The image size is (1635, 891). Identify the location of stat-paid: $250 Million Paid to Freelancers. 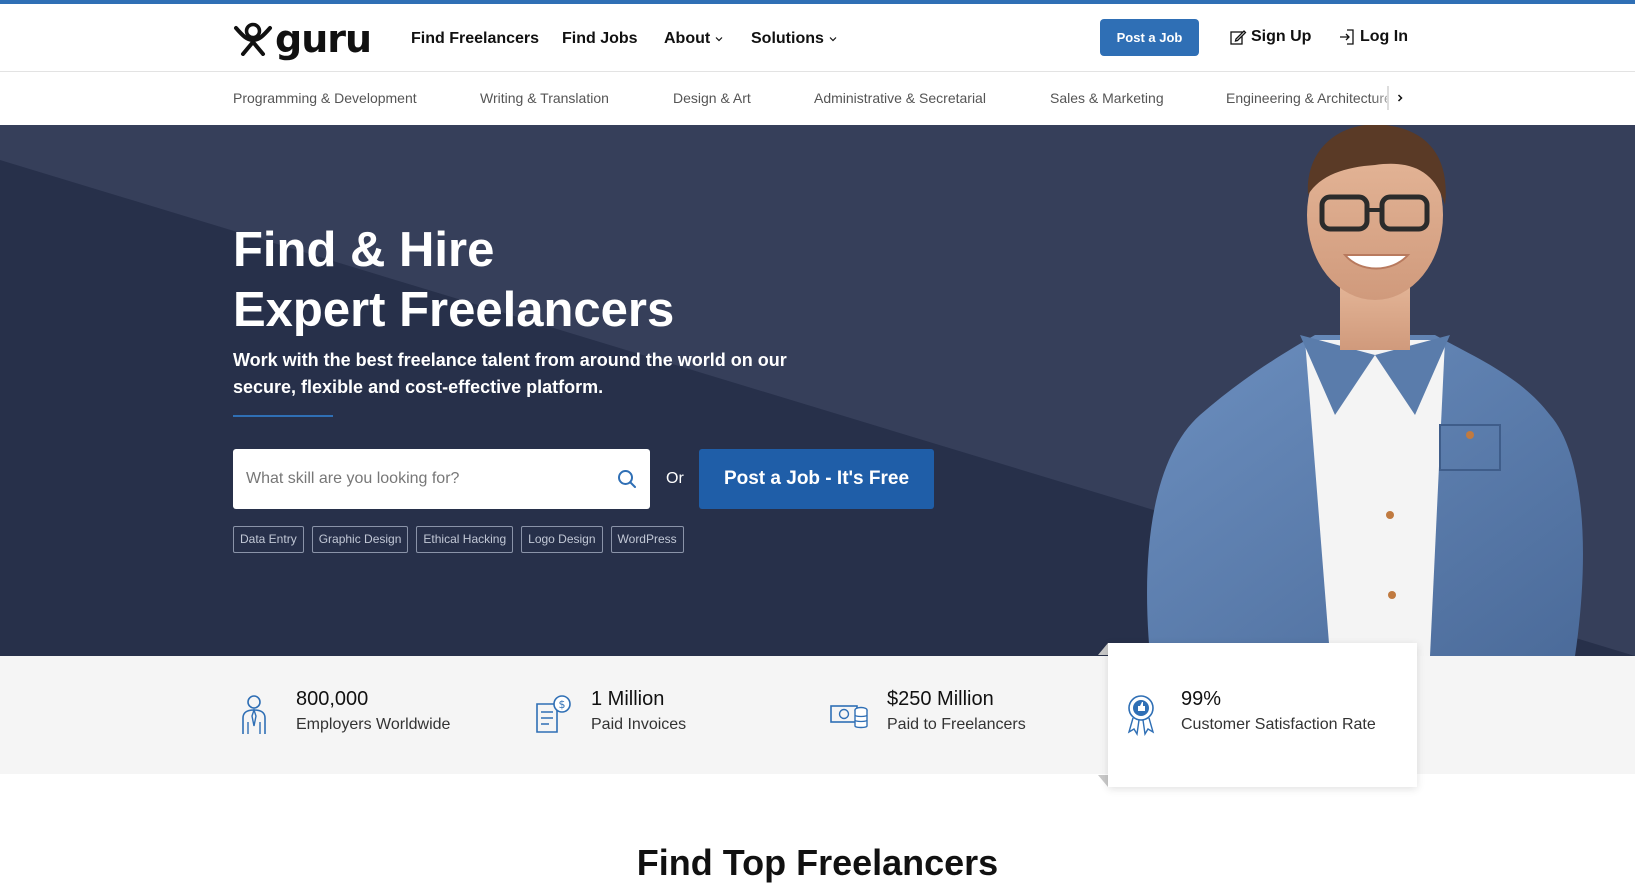
(927, 711).